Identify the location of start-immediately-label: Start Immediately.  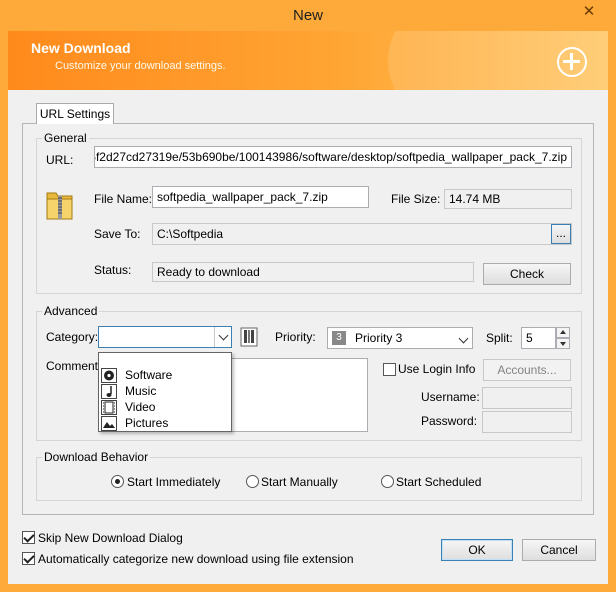
(173, 482).